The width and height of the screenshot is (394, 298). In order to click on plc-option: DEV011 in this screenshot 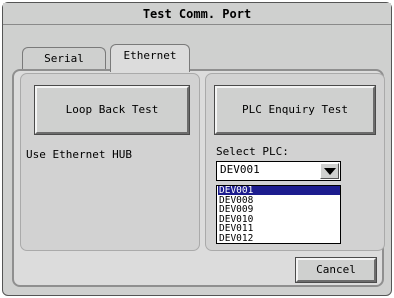, I will do `click(279, 229)`.